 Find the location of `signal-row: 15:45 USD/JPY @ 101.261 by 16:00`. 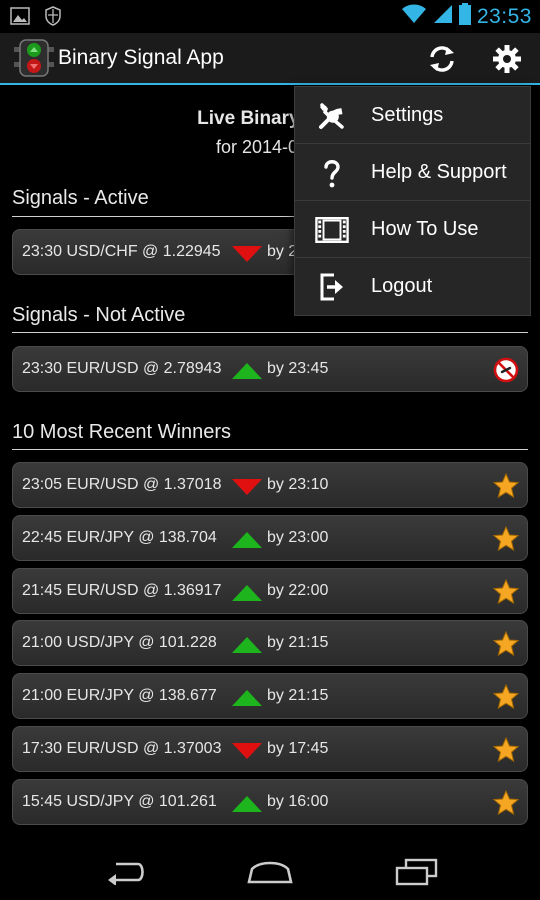

signal-row: 15:45 USD/JPY @ 101.261 by 16:00 is located at coordinates (270, 801).